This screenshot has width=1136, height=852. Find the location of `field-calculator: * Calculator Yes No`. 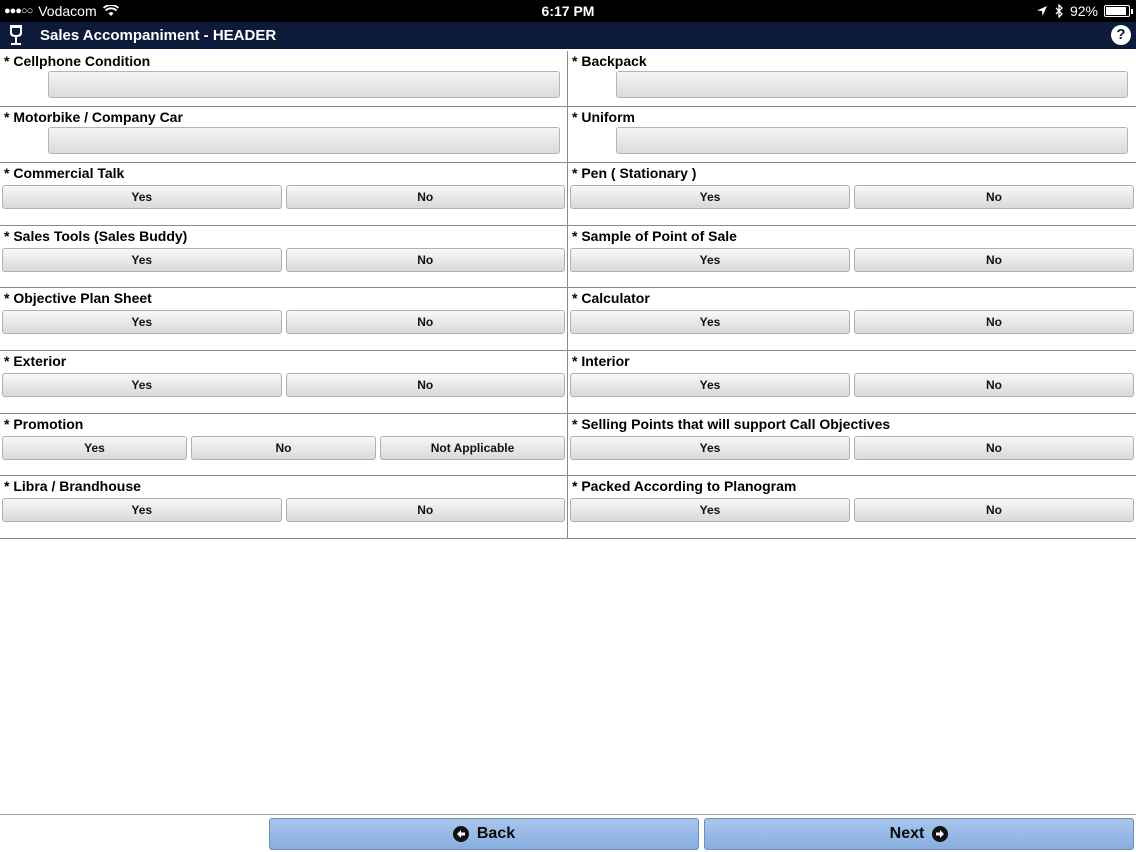

field-calculator: * Calculator Yes No is located at coordinates (852, 319).